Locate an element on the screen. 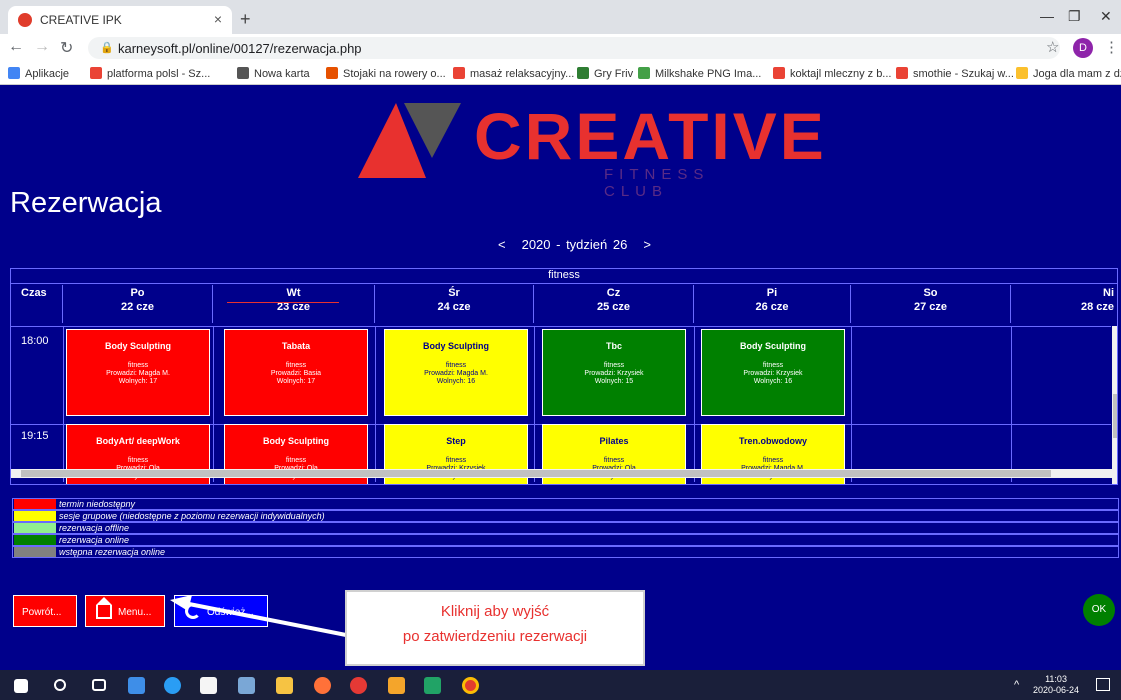  restore-icon: ❐ is located at coordinates (1074, 16).